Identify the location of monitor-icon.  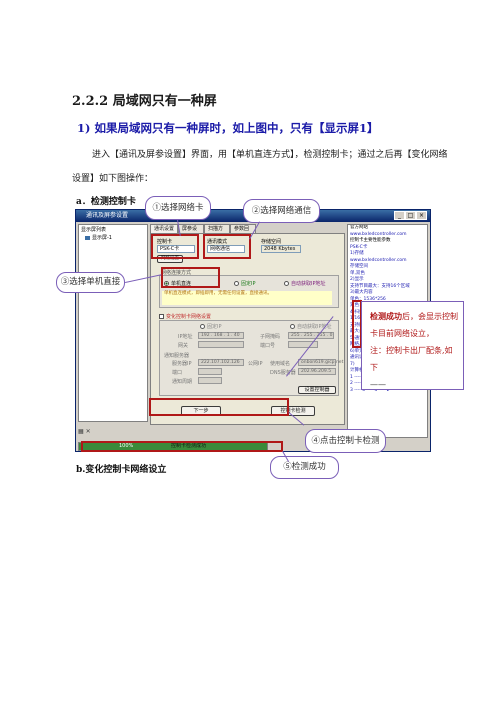
(87, 237).